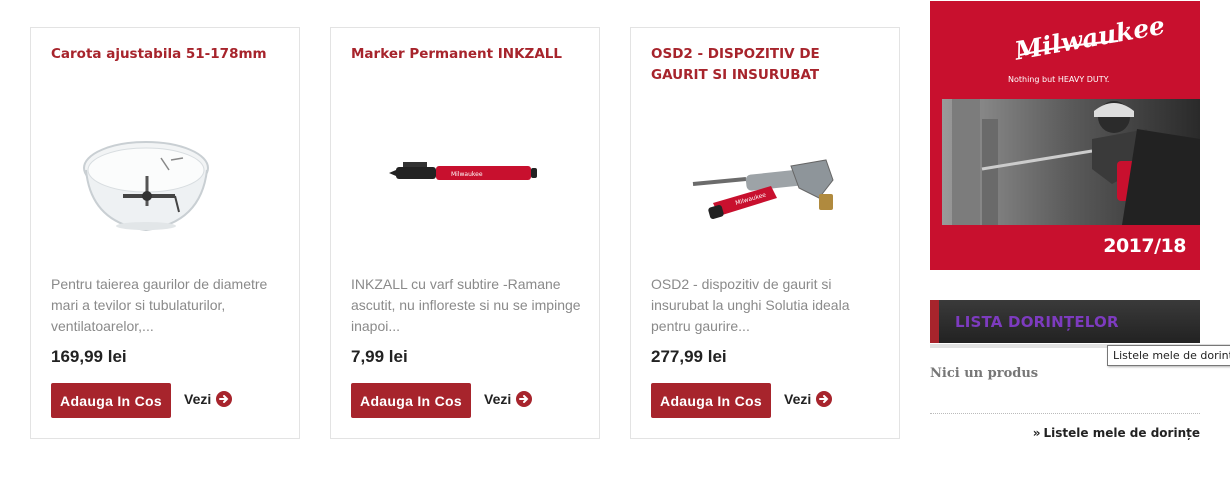 The height and width of the screenshot is (489, 1230). Describe the element at coordinates (466, 183) in the screenshot. I see `permanent-marker-icon: Milwaukee` at that location.